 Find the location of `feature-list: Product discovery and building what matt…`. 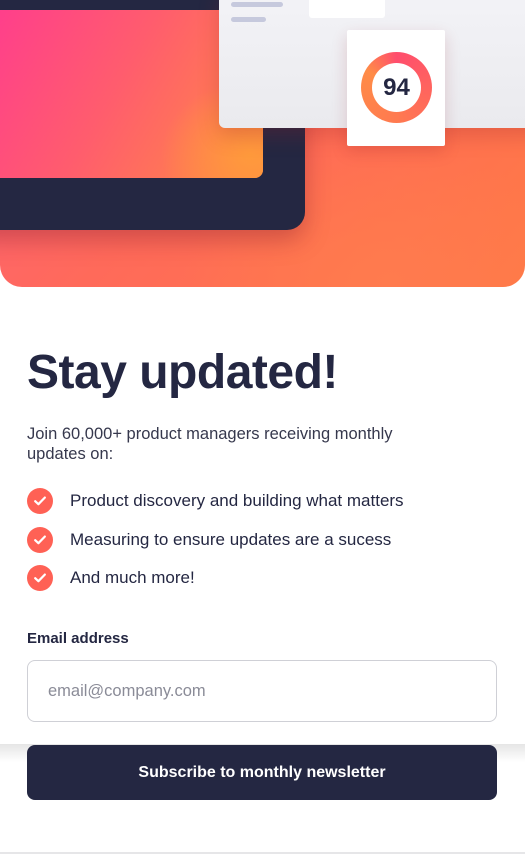

feature-list: Product discovery and building what matt… is located at coordinates (215, 546).